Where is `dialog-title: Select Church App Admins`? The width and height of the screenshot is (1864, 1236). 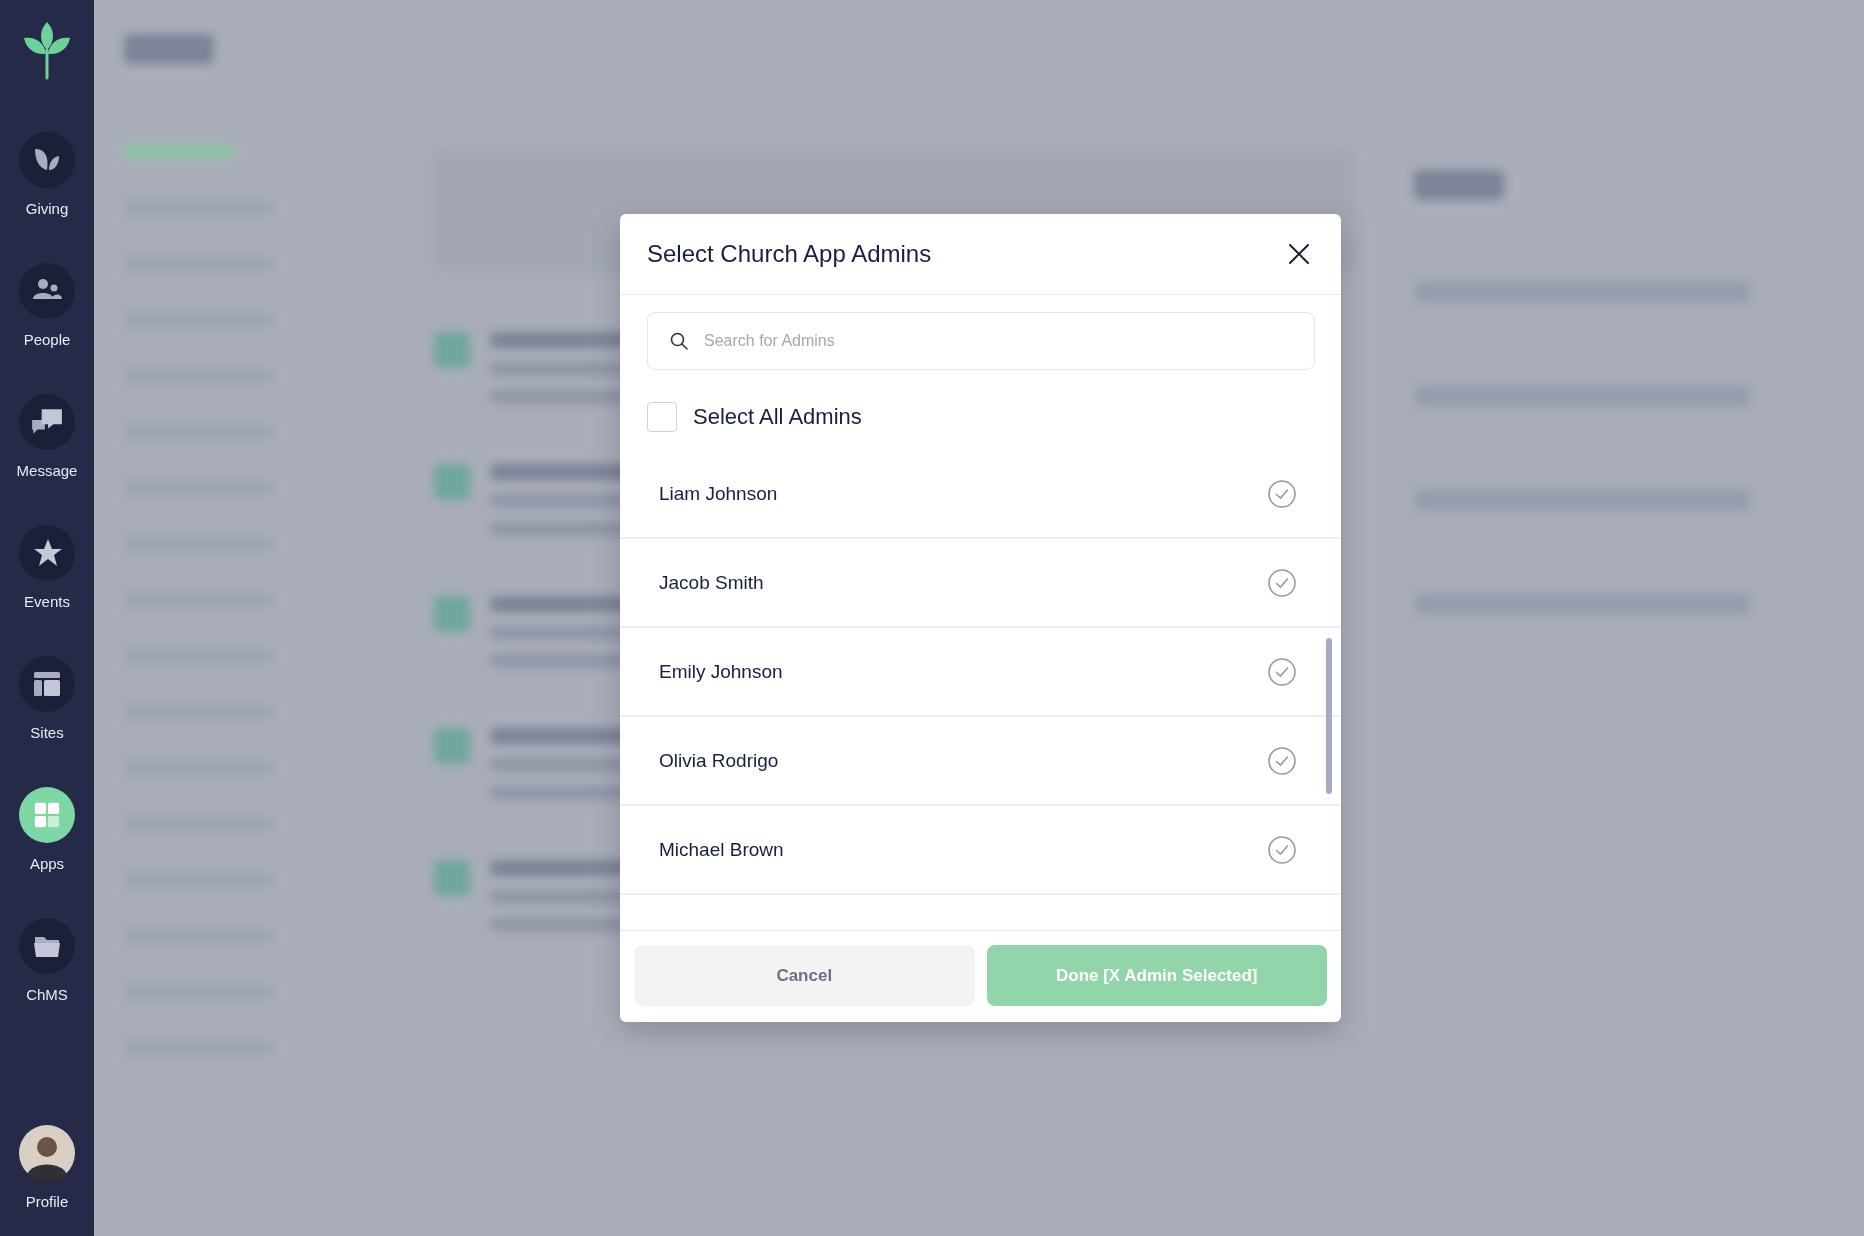 dialog-title: Select Church App Admins is located at coordinates (789, 254).